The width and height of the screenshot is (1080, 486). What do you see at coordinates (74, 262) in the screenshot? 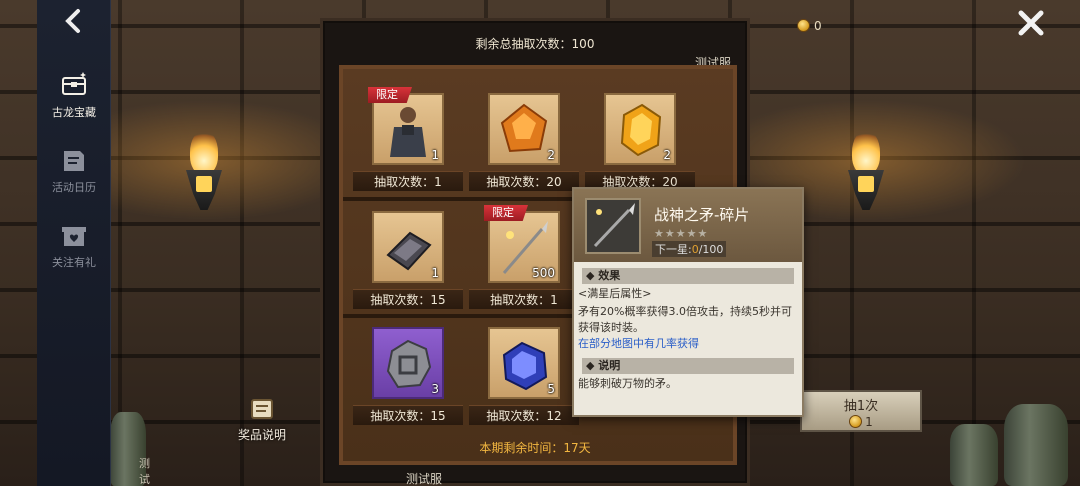
I see `sidebar-item-label: 关注有礼` at bounding box center [74, 262].